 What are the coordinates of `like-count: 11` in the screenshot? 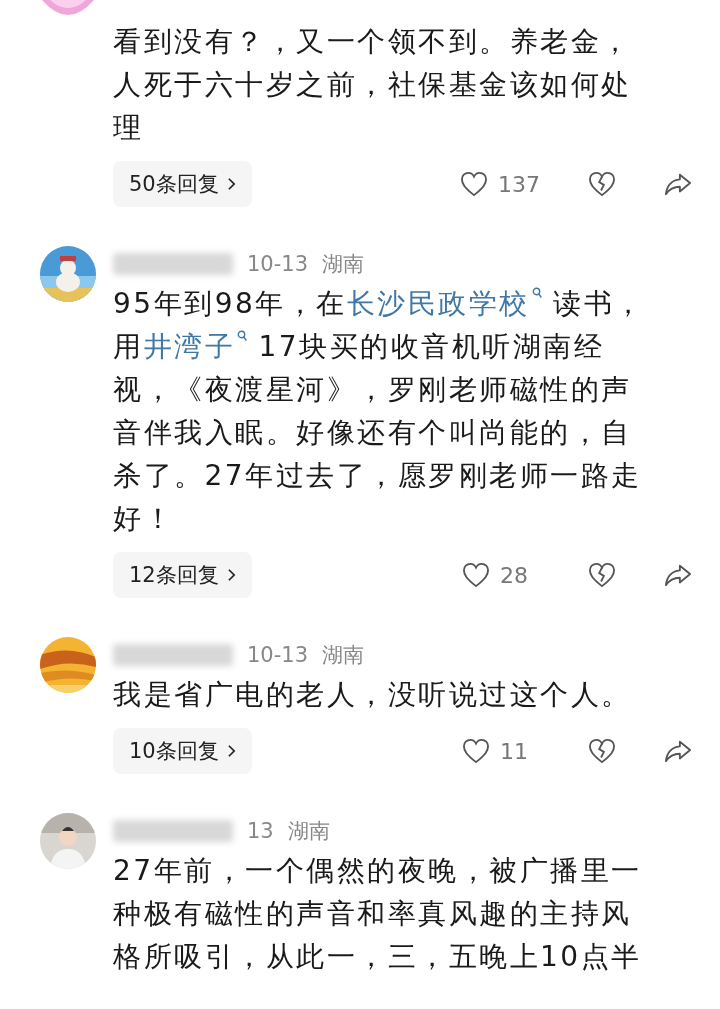 It's located at (514, 751).